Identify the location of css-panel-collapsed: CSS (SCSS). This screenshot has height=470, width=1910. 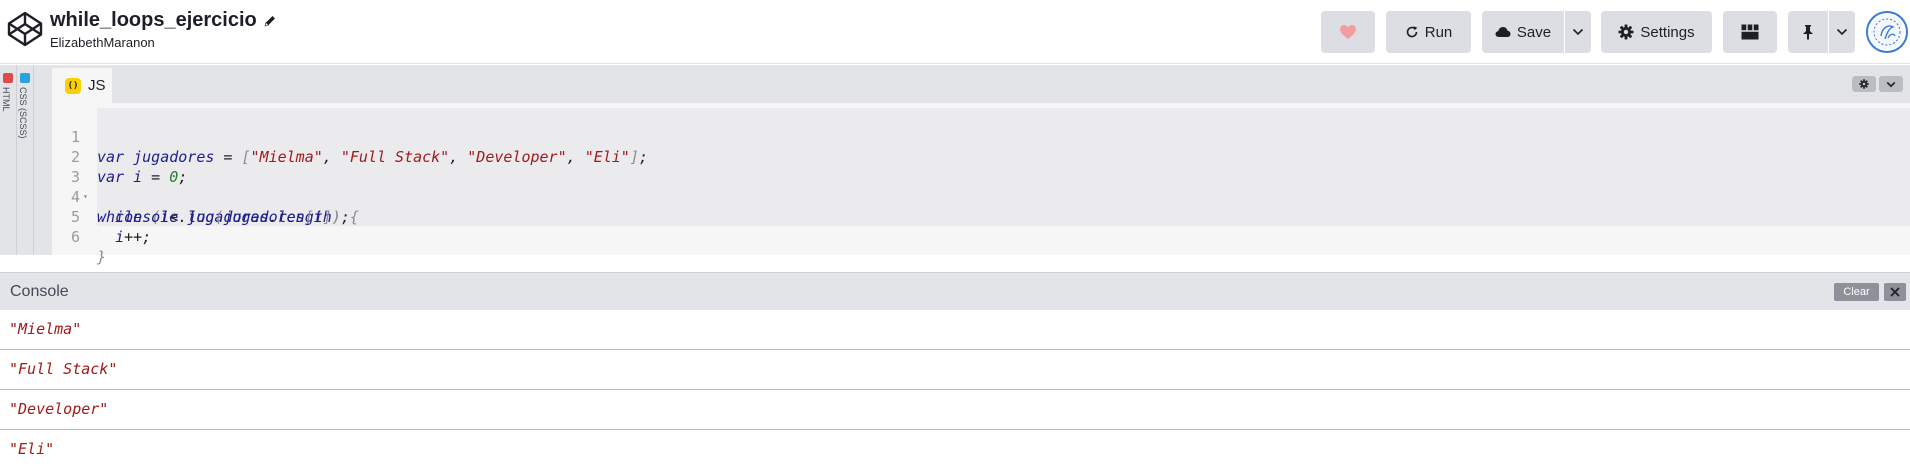
(25, 160).